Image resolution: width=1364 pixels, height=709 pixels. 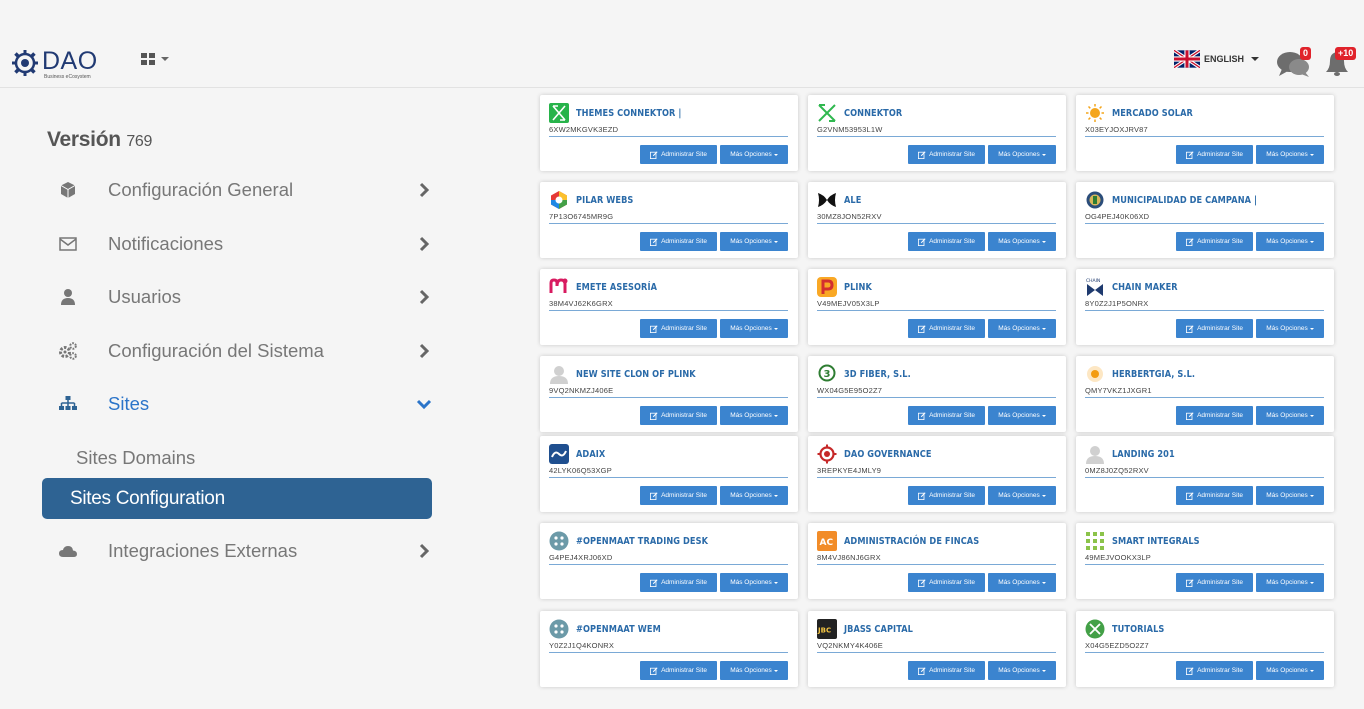 I want to click on site-title: PILAR WEBS, so click(x=604, y=200).